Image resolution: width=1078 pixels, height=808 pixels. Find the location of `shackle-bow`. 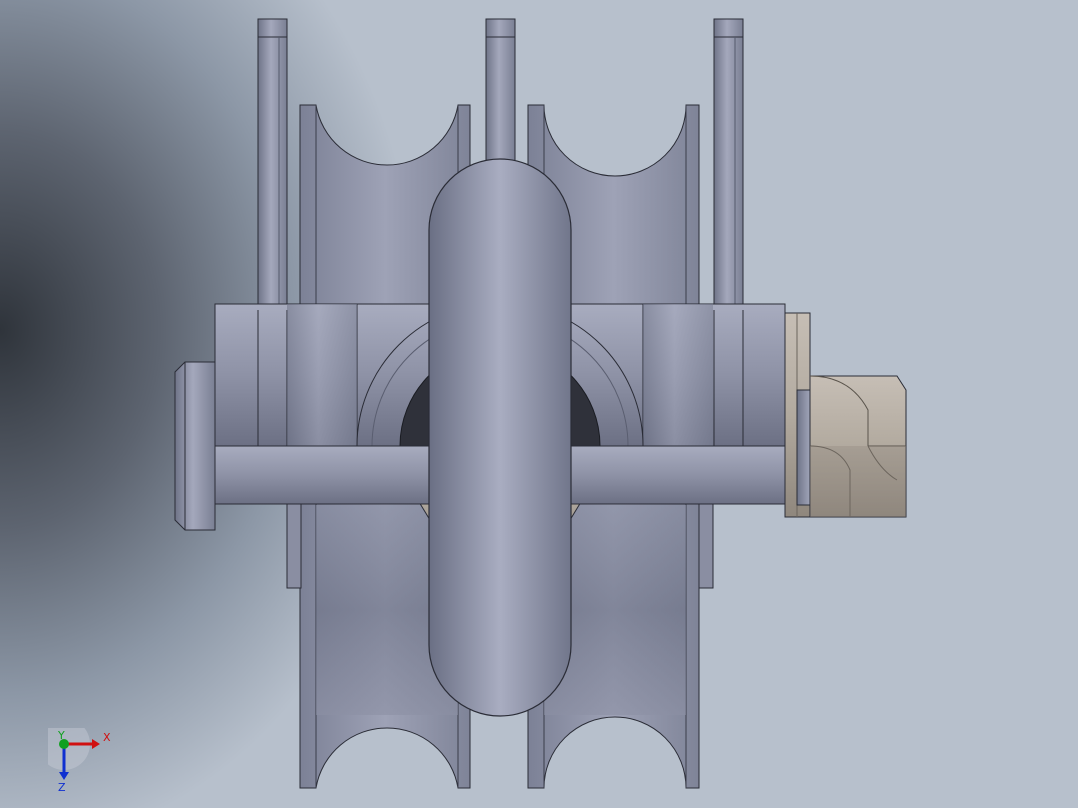

shackle-bow is located at coordinates (500, 437).